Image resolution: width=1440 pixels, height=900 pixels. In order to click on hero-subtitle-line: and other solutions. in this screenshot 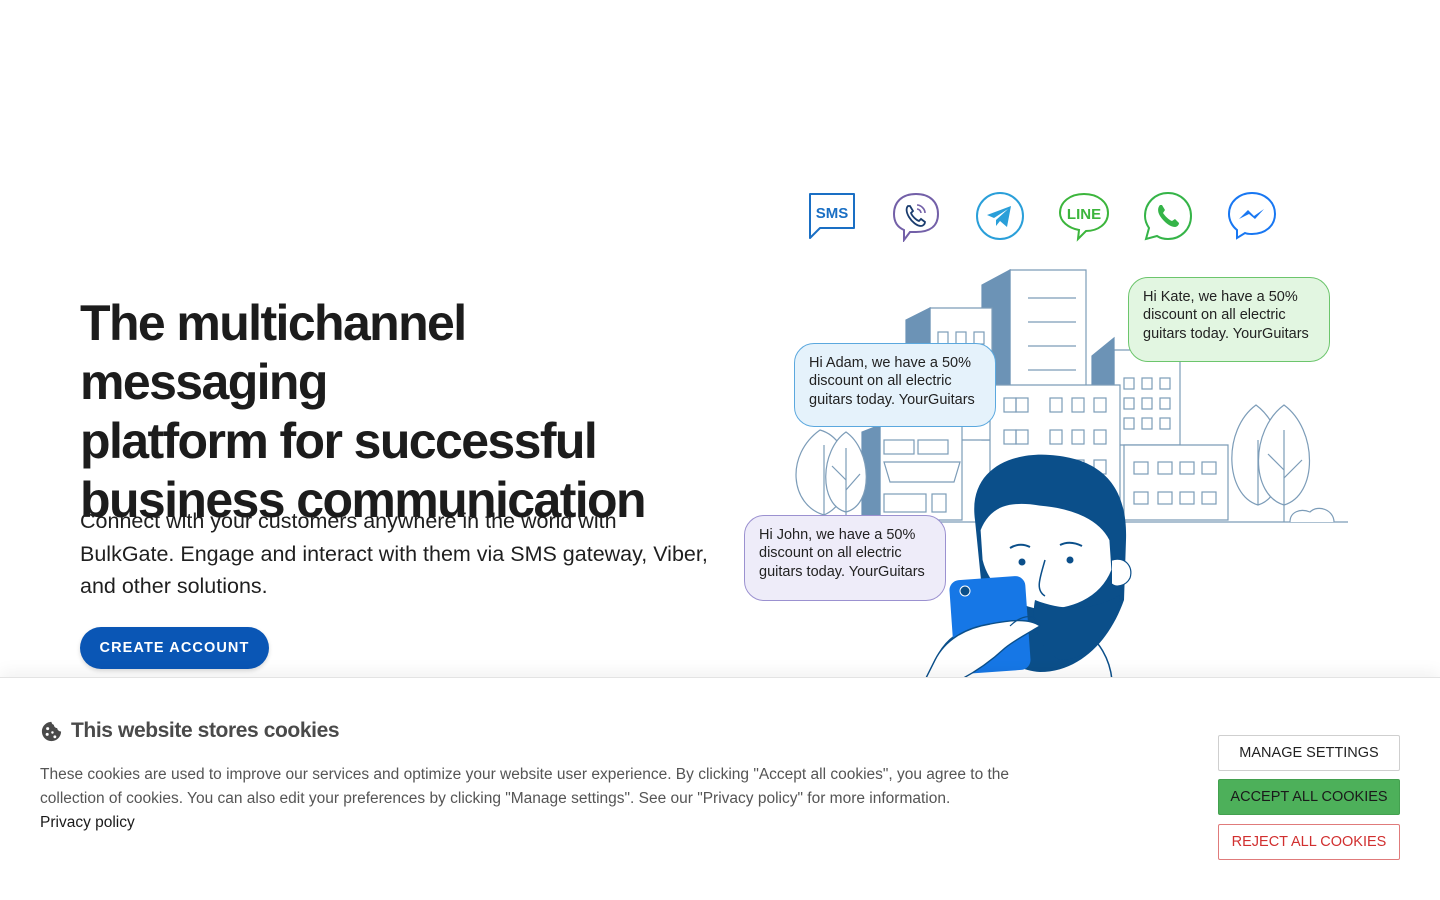, I will do `click(174, 586)`.